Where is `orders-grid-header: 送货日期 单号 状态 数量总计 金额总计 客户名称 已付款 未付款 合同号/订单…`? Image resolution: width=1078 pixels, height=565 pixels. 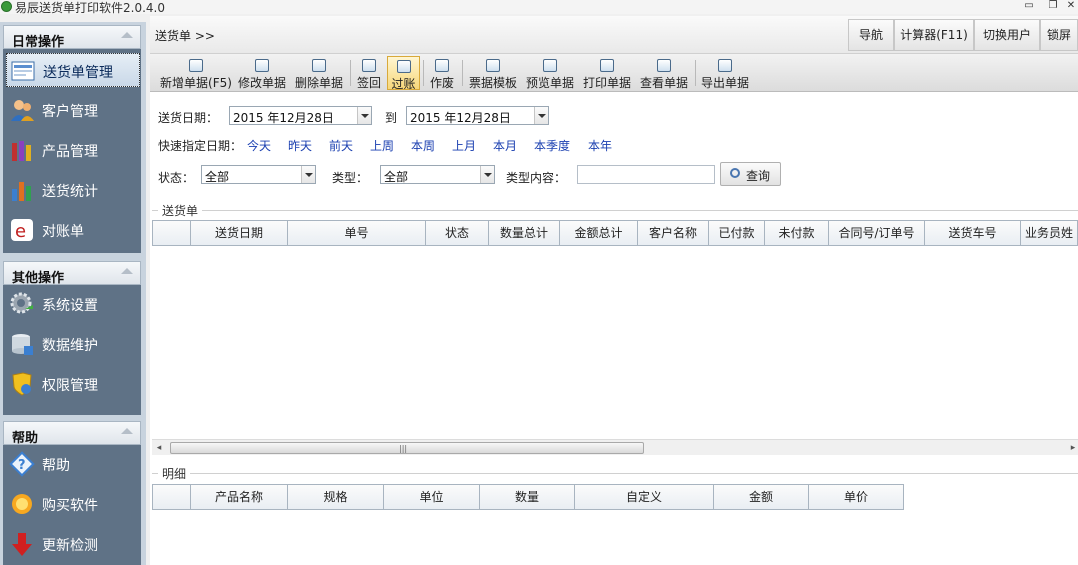
orders-grid-header: 送货日期 单号 状态 数量总计 金额总计 客户名称 已付款 未付款 合同号/订单… is located at coordinates (615, 233).